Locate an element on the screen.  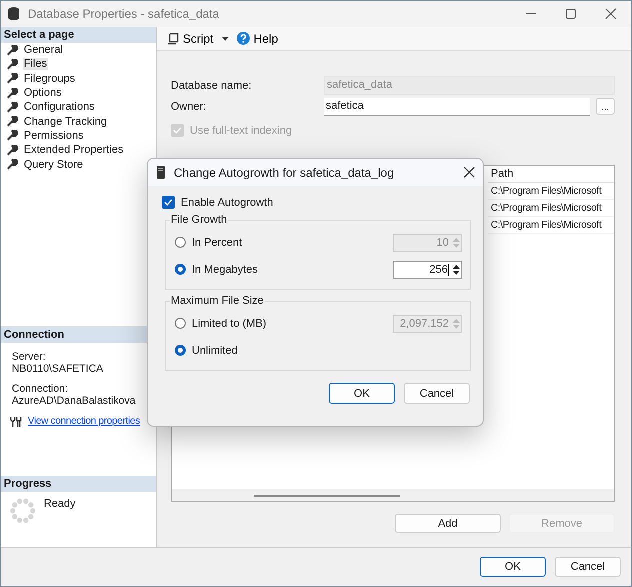
page-item: Filegroups is located at coordinates (49, 78).